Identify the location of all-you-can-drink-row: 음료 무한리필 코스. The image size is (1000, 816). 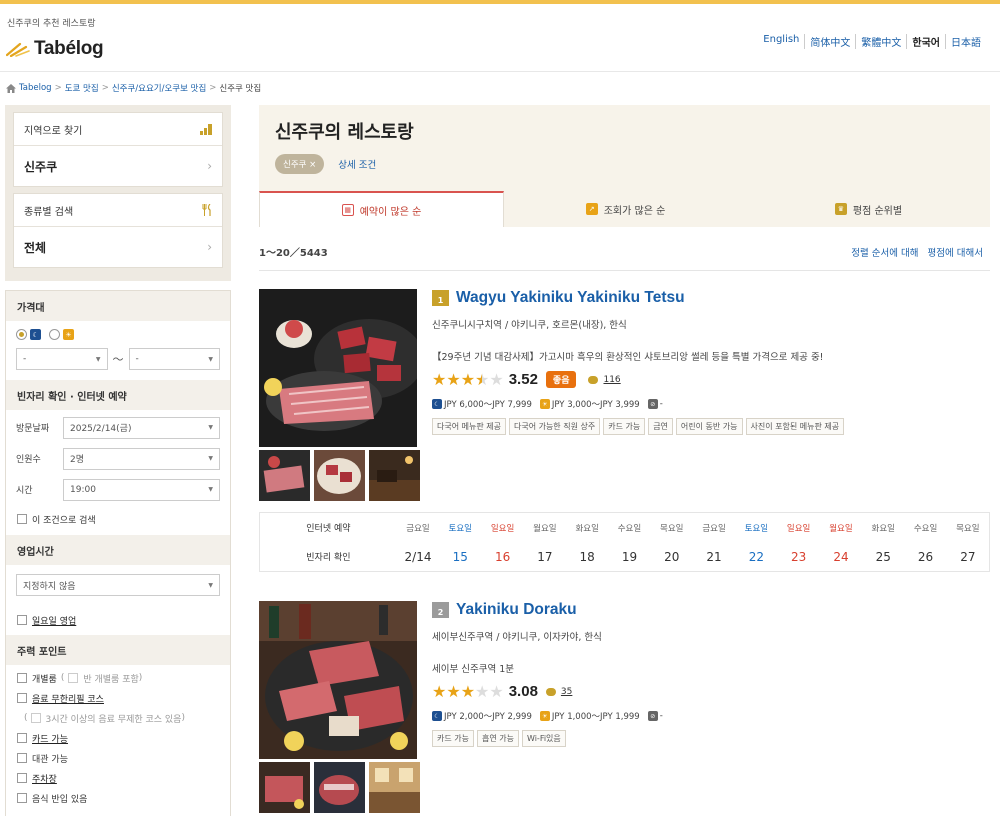
(118, 698).